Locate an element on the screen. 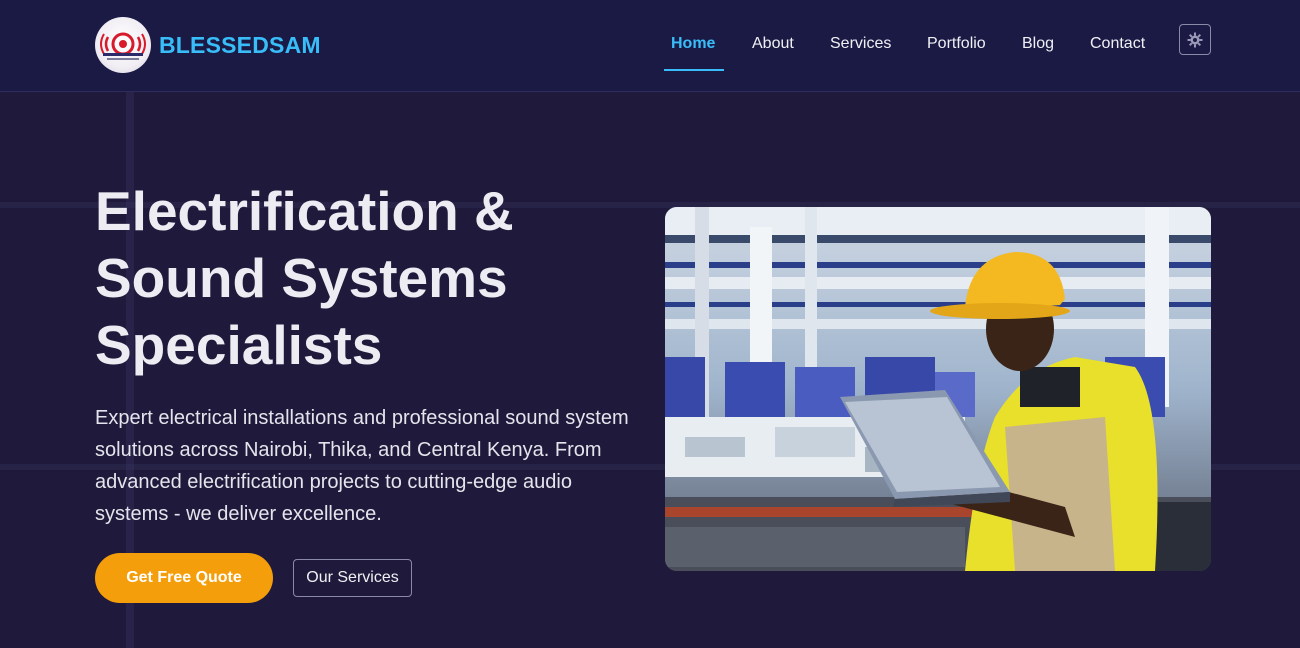  nav-services: Services is located at coordinates (860, 44).